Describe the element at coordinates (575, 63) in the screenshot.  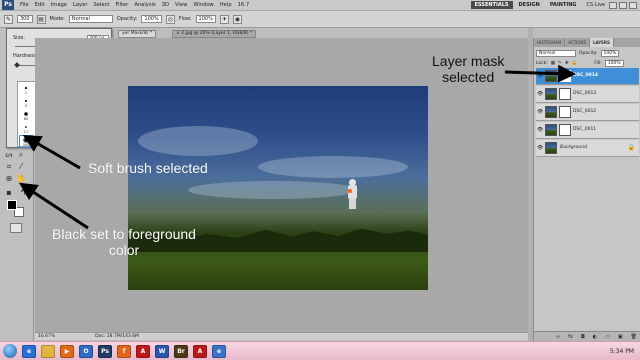
I see `lock-all-icon: 🔒` at that location.